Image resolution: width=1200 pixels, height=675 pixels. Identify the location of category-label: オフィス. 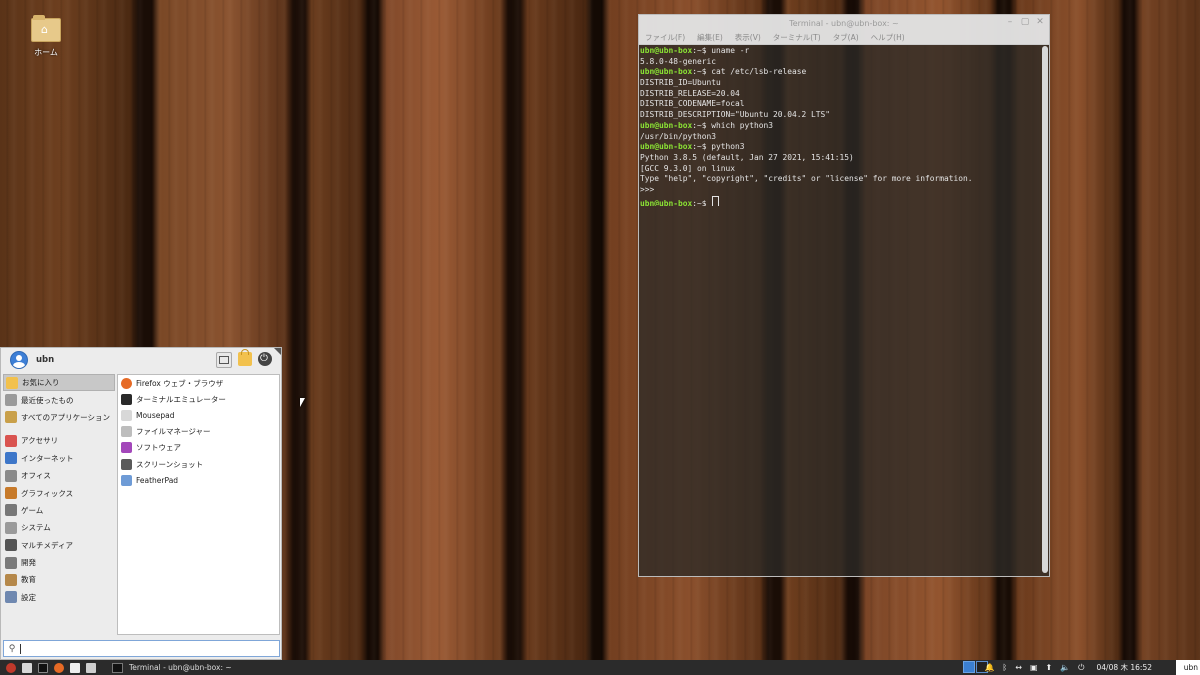
(36, 476).